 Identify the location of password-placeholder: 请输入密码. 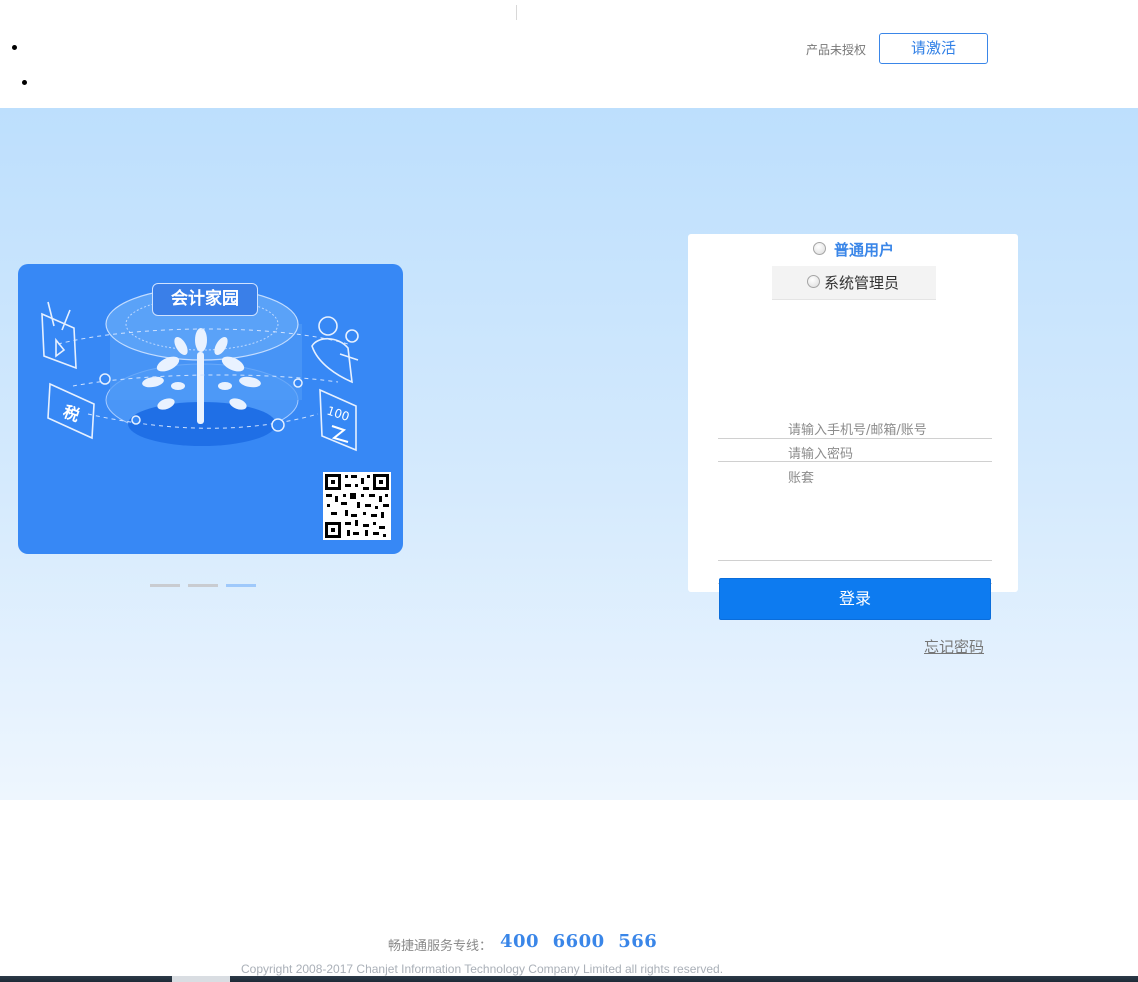
(821, 454).